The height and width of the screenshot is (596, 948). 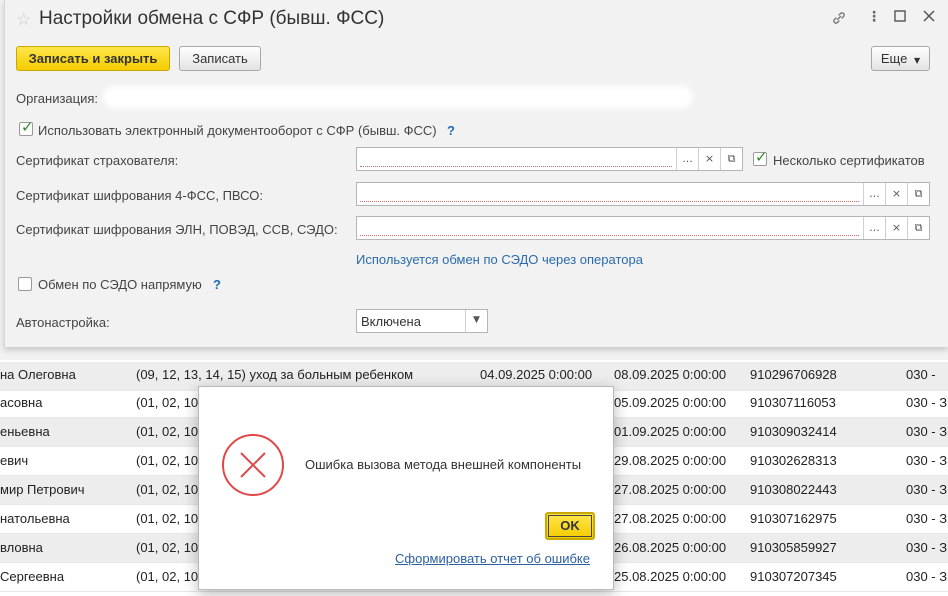 What do you see at coordinates (874, 17) in the screenshot?
I see `more-vertical-icon: ⋮` at bounding box center [874, 17].